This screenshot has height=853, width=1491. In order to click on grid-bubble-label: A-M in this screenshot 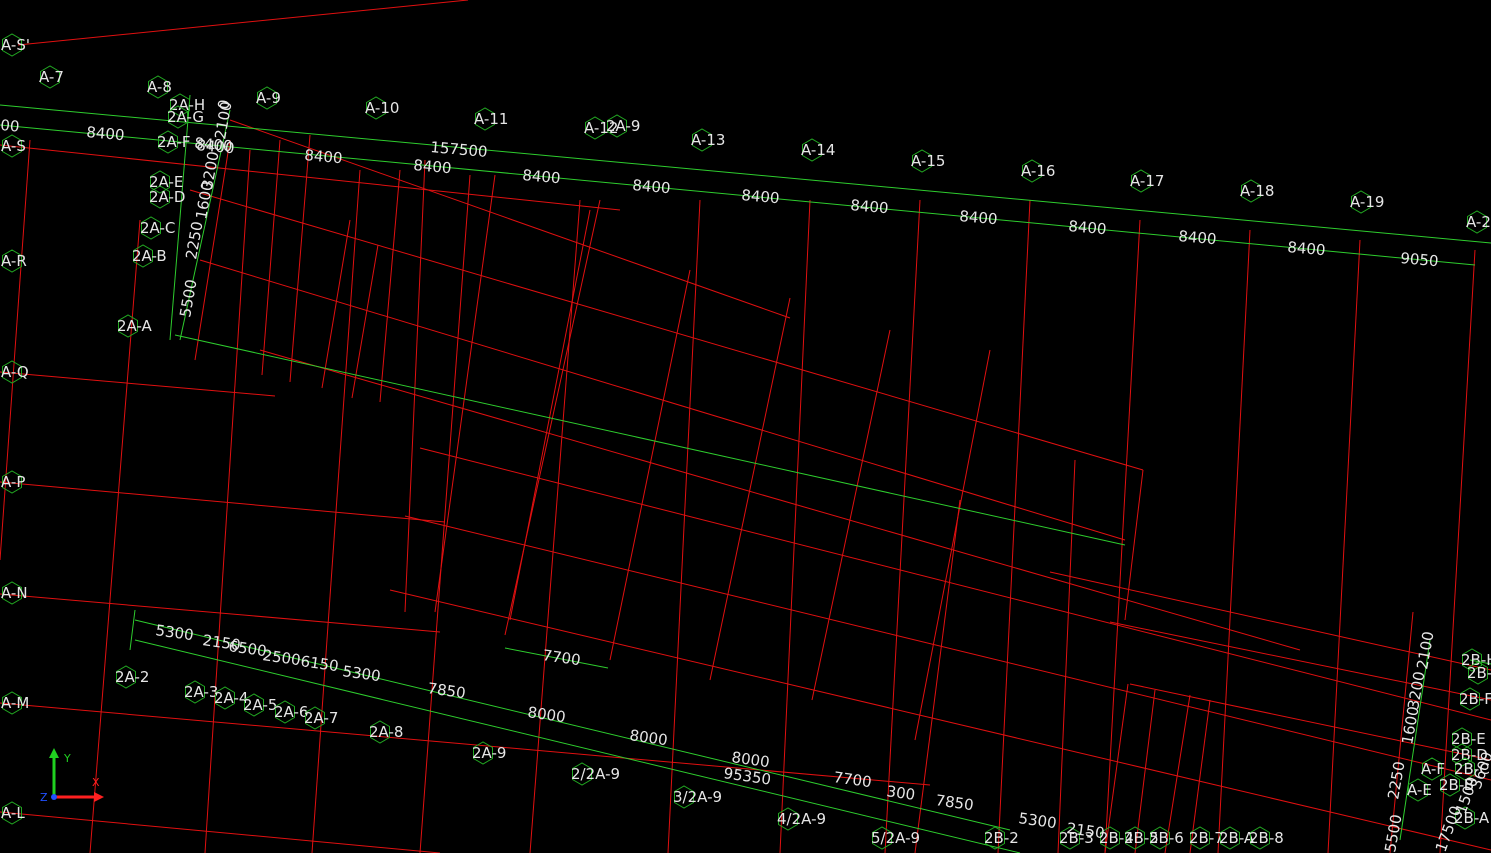, I will do `click(15, 703)`.